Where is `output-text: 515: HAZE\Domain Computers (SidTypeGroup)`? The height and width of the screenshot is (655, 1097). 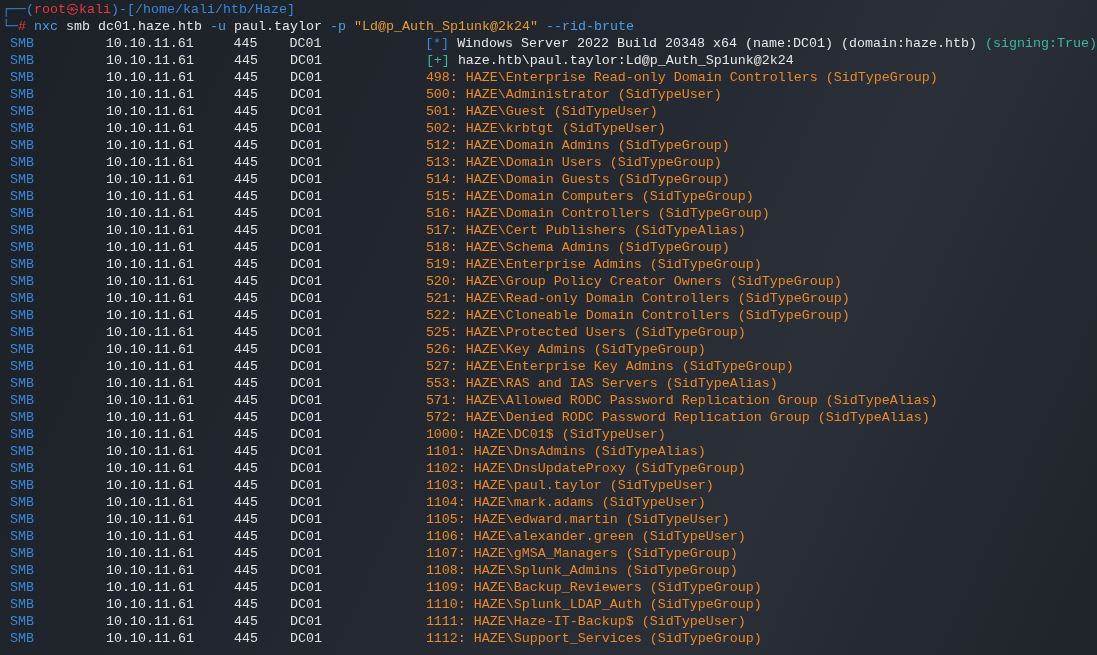 output-text: 515: HAZE\Domain Computers (SidTypeGroup) is located at coordinates (589, 196).